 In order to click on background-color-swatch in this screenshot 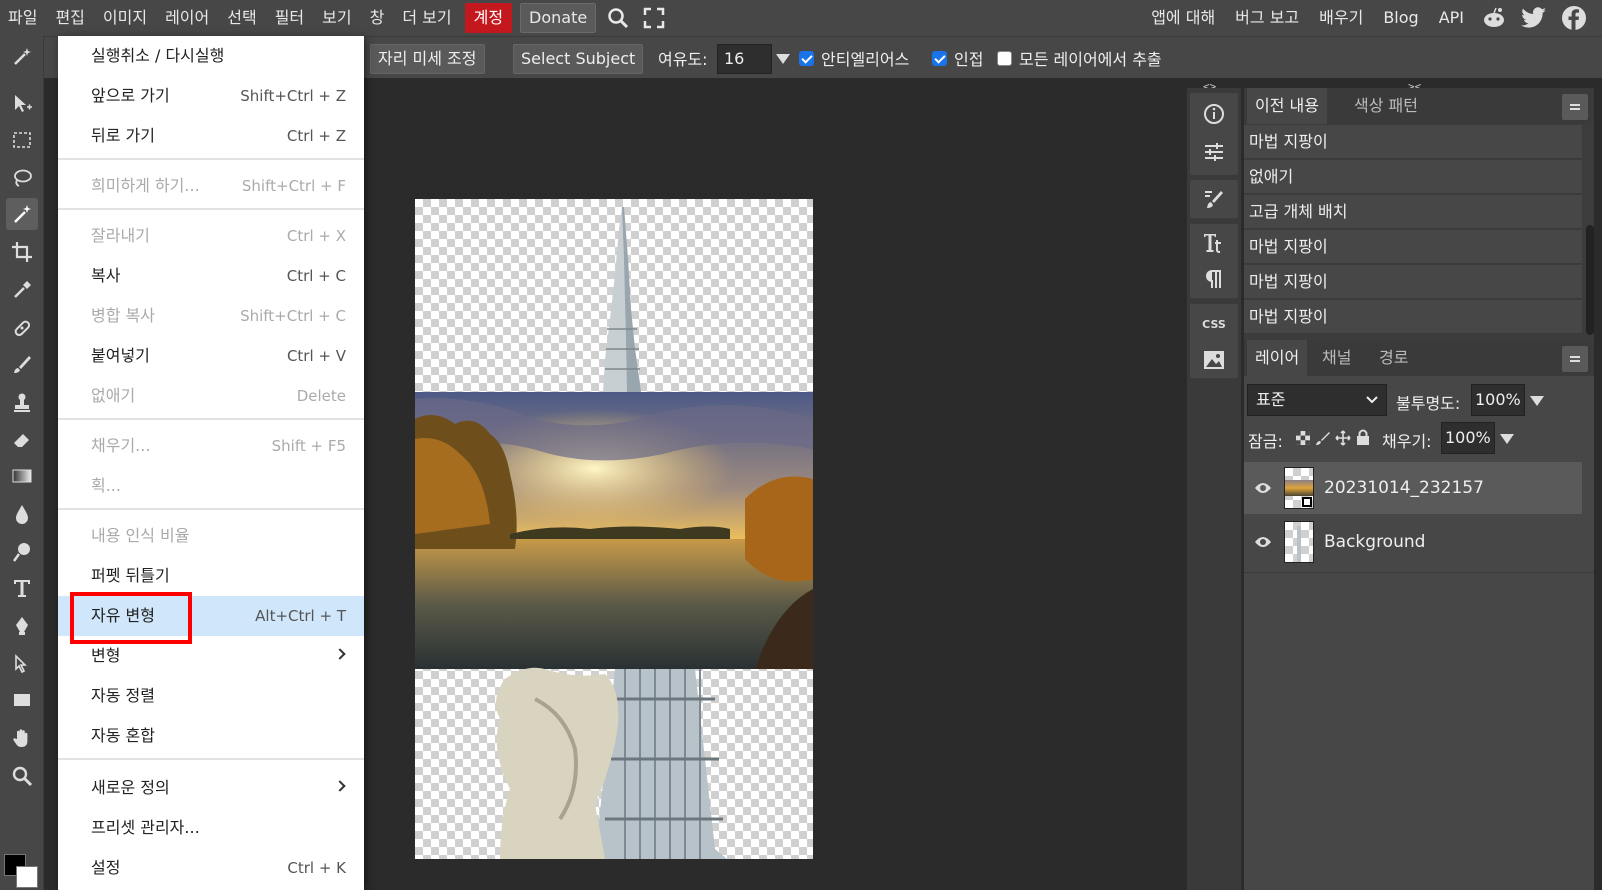, I will do `click(27, 877)`.